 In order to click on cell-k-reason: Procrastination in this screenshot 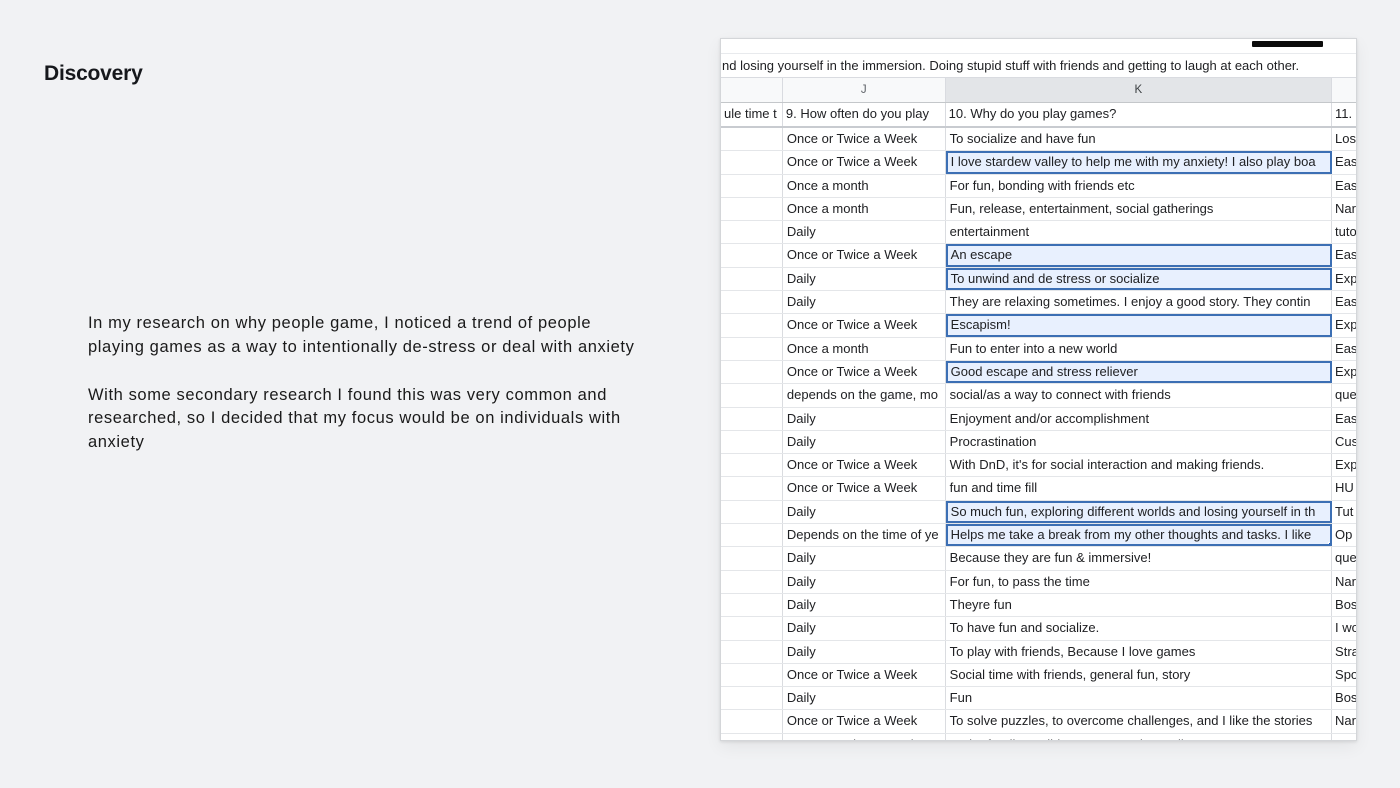, I will do `click(1139, 442)`.